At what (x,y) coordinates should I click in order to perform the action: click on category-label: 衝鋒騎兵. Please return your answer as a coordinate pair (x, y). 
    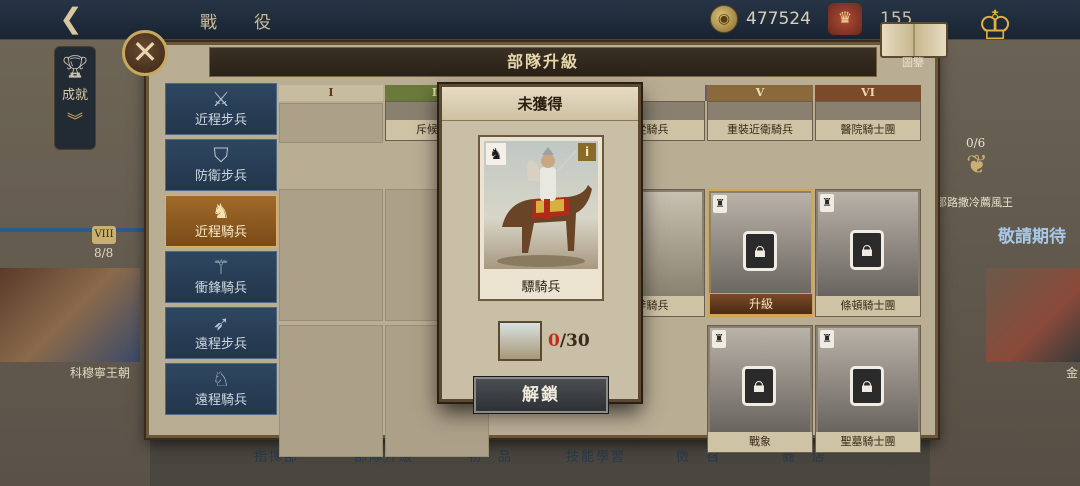
    Looking at the image, I should click on (220, 288).